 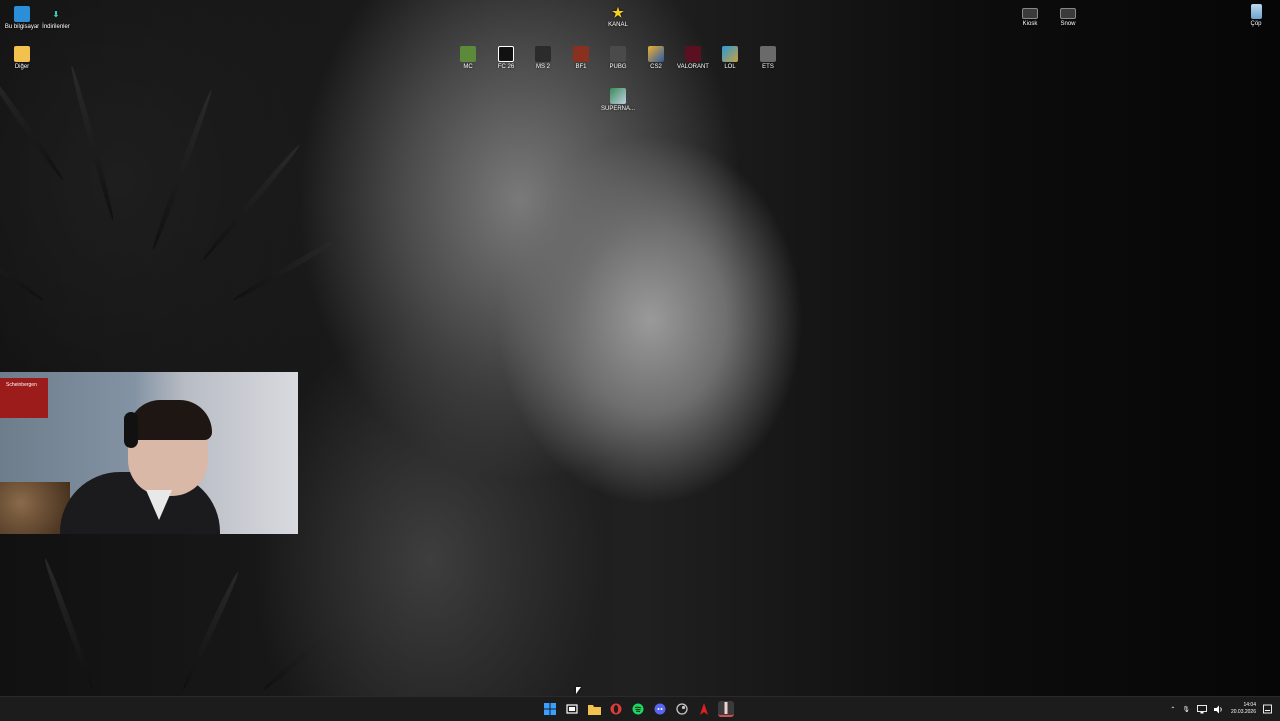 I want to click on spotify-button, so click(x=638, y=709).